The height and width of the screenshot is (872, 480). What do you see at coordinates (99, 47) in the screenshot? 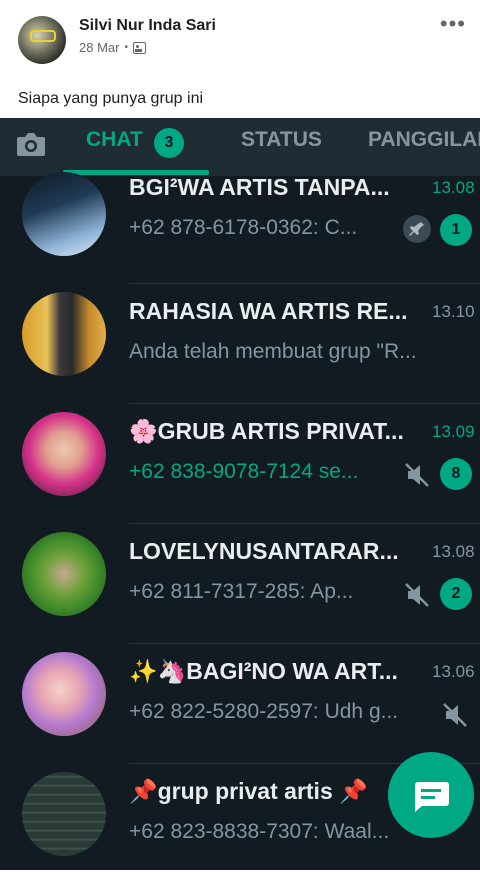
I see `post-date: 28 Mar` at bounding box center [99, 47].